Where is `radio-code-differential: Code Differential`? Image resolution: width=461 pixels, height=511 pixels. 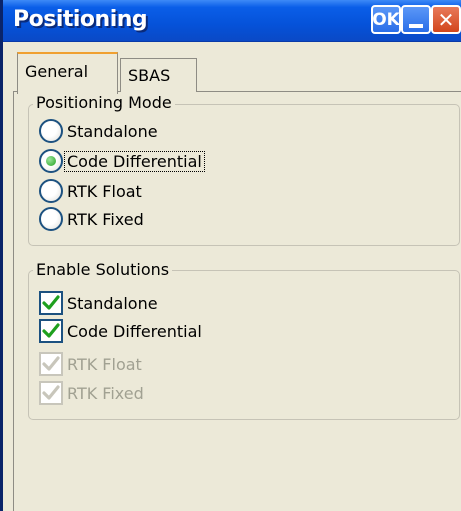
radio-code-differential: Code Differential is located at coordinates (122, 161).